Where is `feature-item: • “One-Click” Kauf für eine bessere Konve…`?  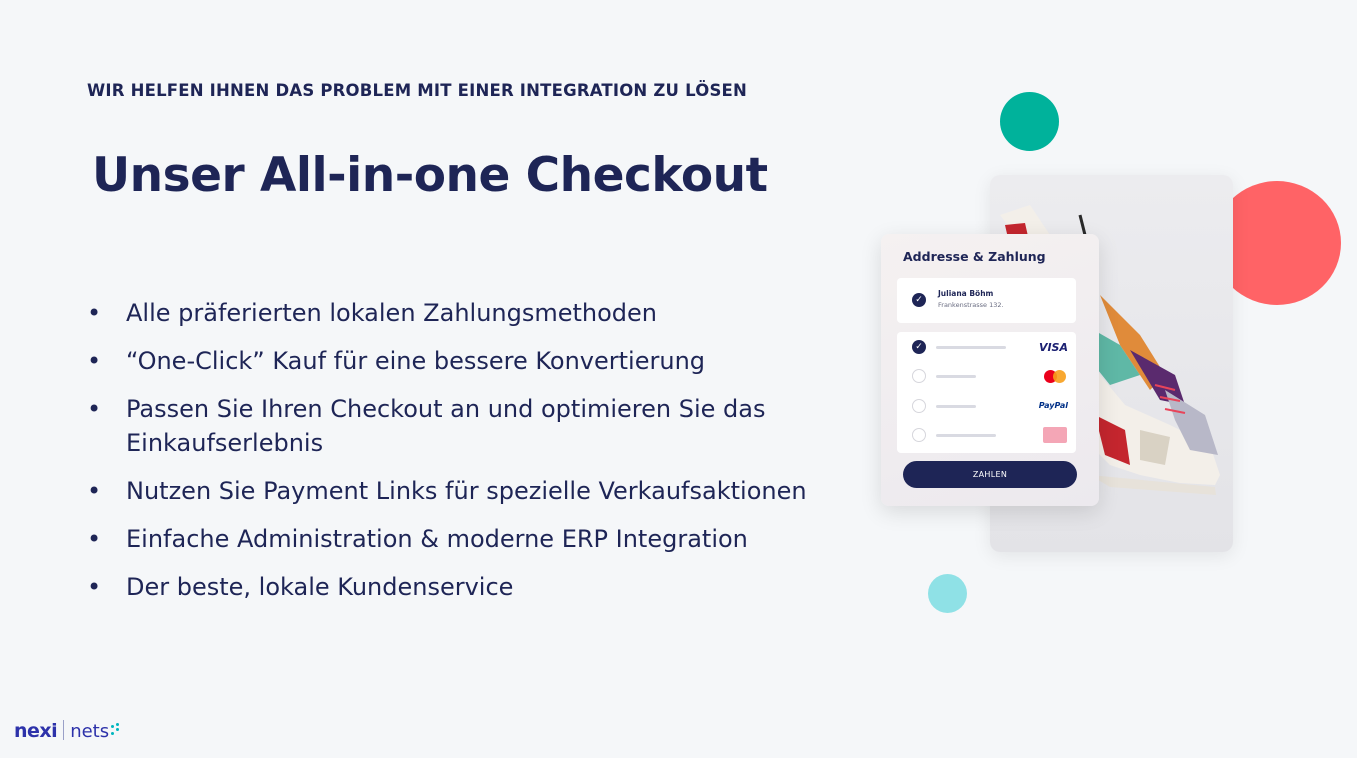
feature-item: • “One-Click” Kauf für eine bessere Konve… is located at coordinates (472, 361).